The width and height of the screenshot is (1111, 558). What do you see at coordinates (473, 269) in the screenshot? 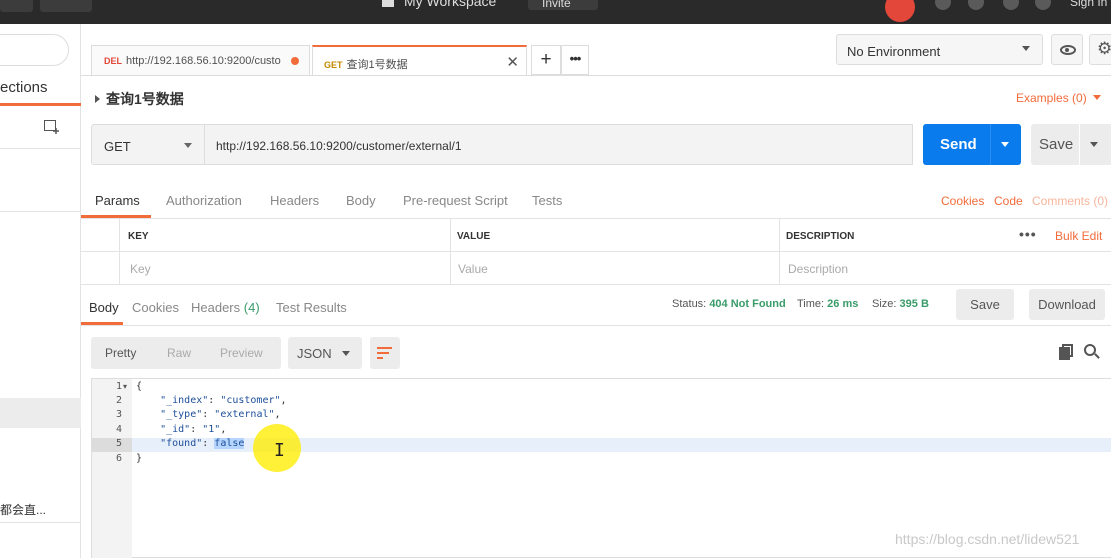
I see `value-input: Value` at bounding box center [473, 269].